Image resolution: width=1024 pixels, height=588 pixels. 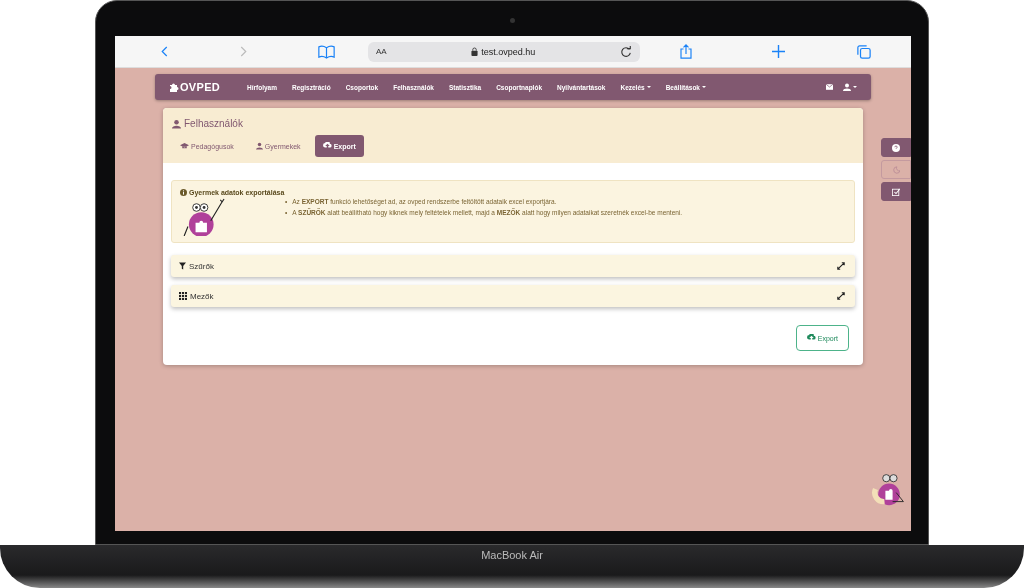 What do you see at coordinates (196, 296) in the screenshot?
I see `panel-title: Mezők` at bounding box center [196, 296].